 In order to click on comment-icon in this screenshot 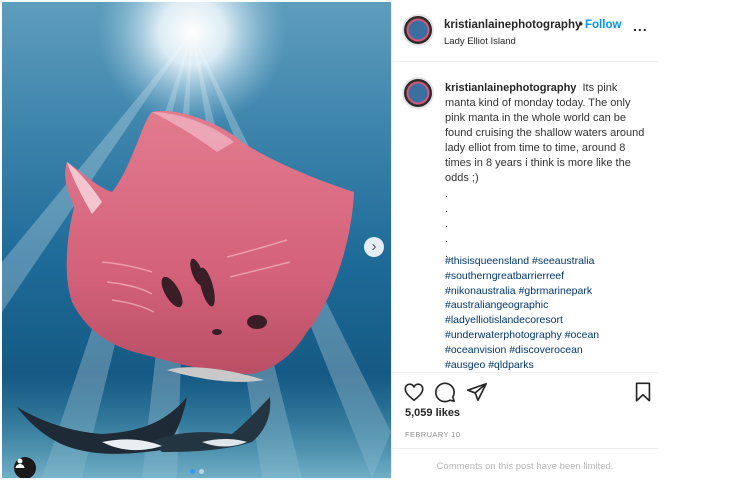, I will do `click(445, 392)`.